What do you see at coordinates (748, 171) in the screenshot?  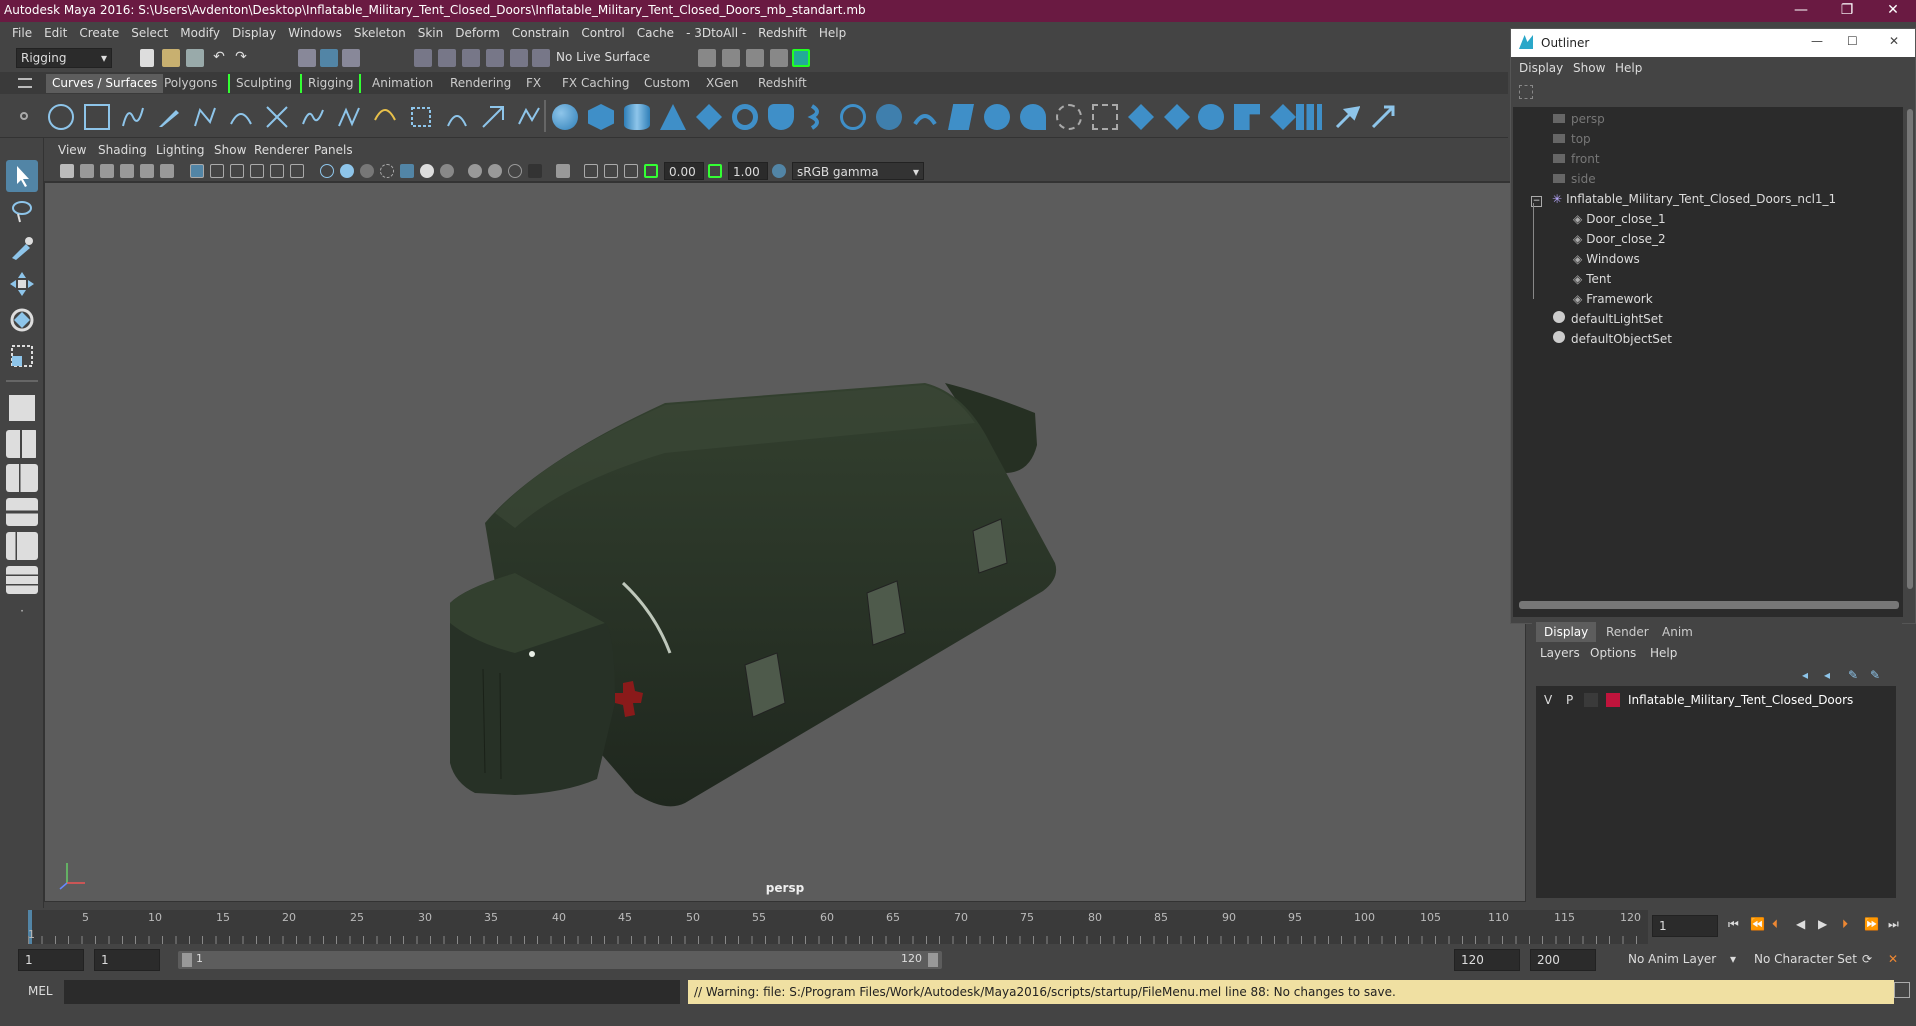 I see `gamma-field: 1.00` at bounding box center [748, 171].